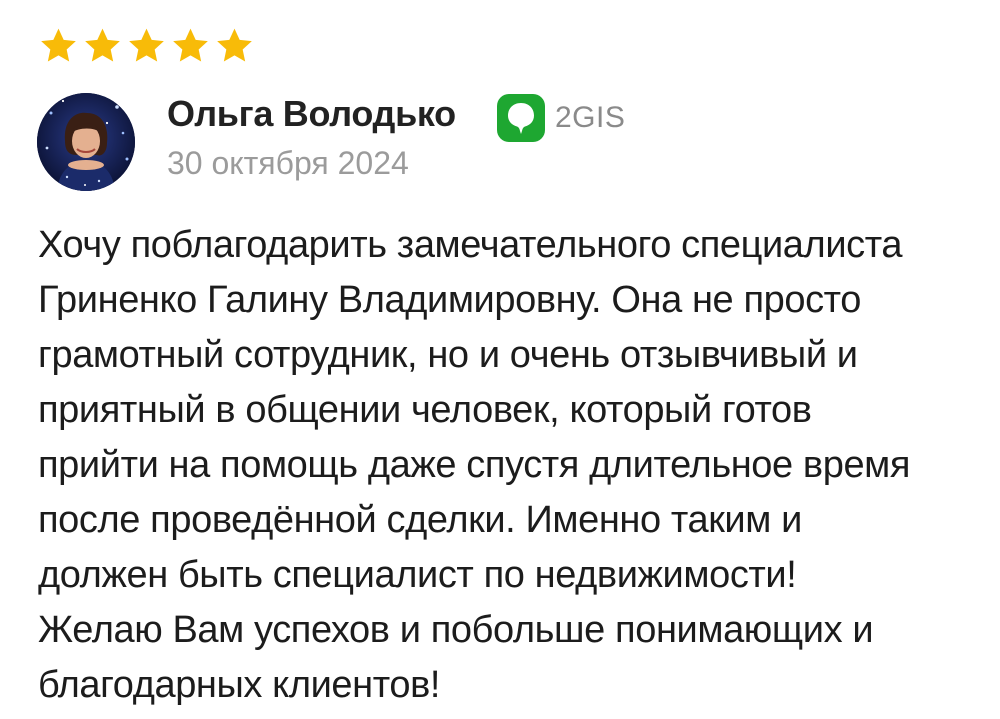 The width and height of the screenshot is (1000, 719). What do you see at coordinates (590, 117) in the screenshot?
I see `source-name: 2GIS` at bounding box center [590, 117].